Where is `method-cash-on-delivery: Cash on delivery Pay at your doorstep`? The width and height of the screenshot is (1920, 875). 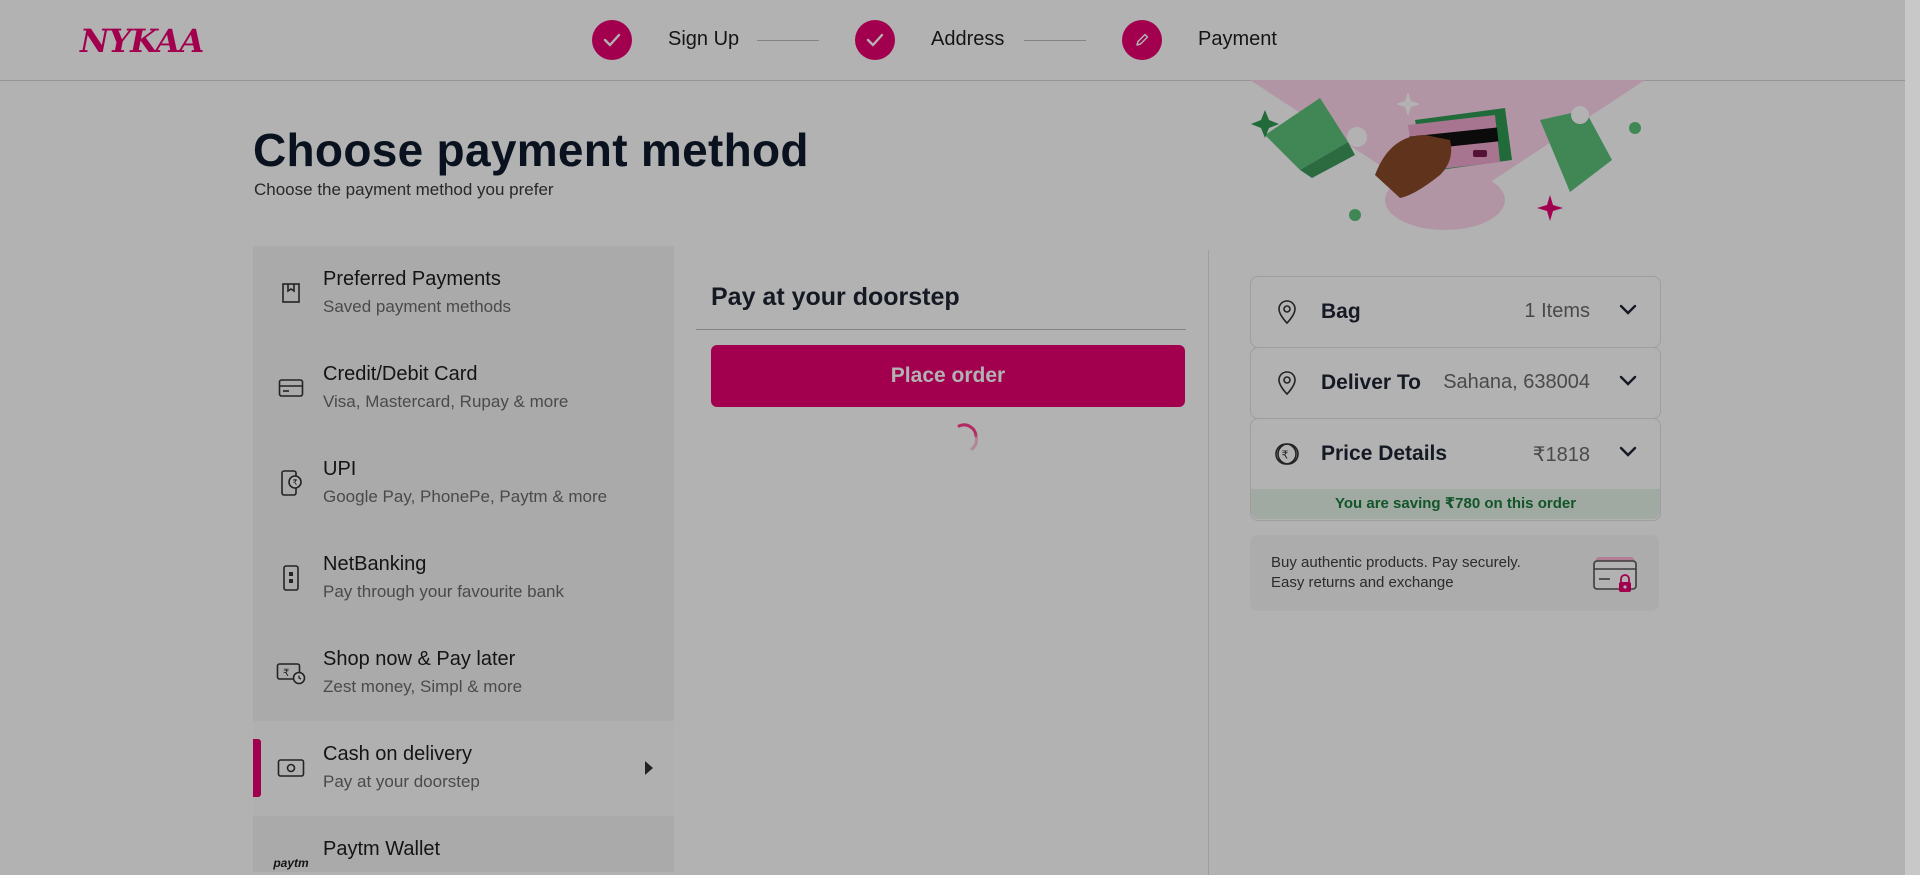 method-cash-on-delivery: Cash on delivery Pay at your doorstep is located at coordinates (463, 768).